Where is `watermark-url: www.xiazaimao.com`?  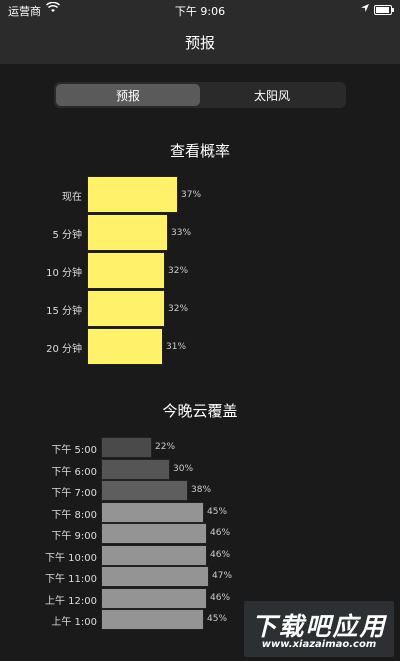 watermark-url: www.xiazaimao.com is located at coordinates (319, 644).